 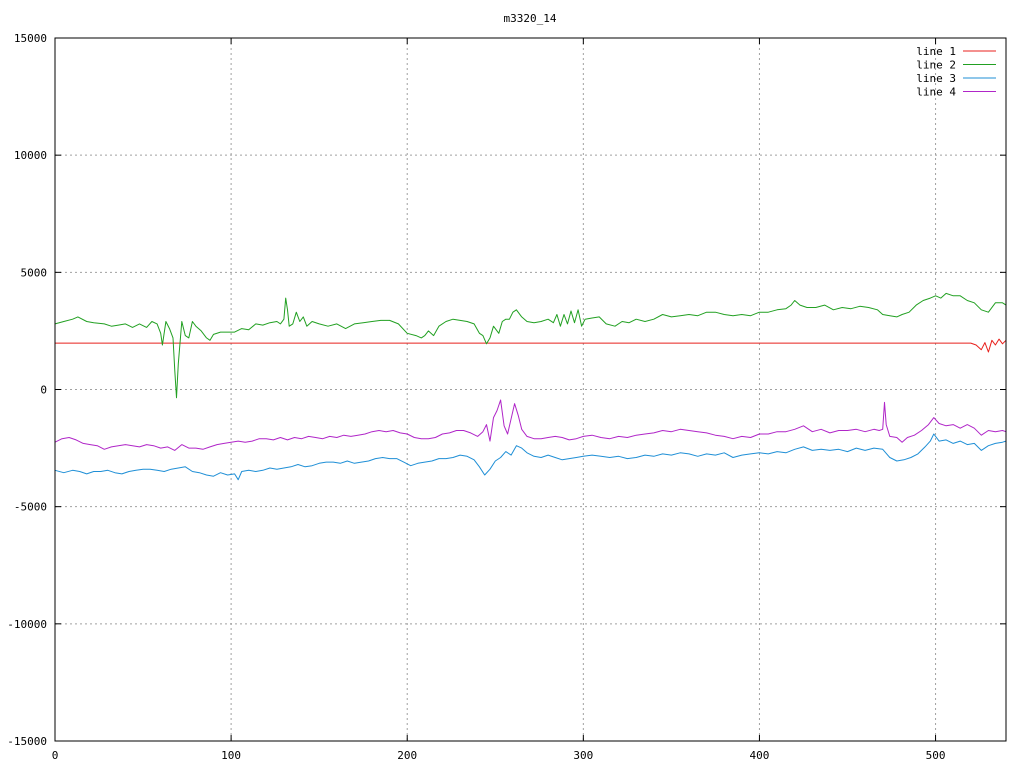 What do you see at coordinates (936, 755) in the screenshot?
I see `x-tick-label: 500` at bounding box center [936, 755].